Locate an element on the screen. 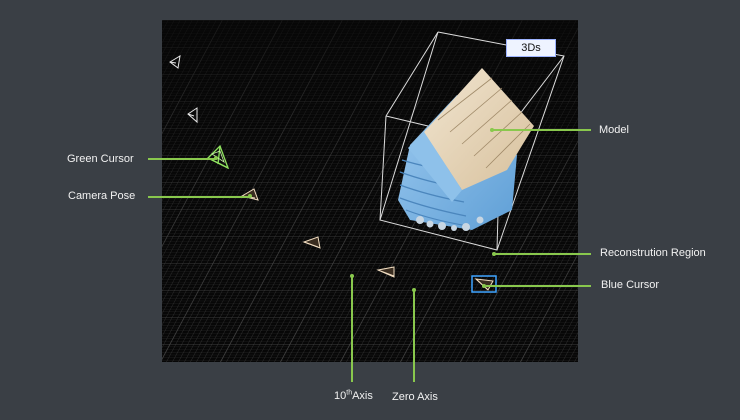 The height and width of the screenshot is (420, 740). reconstruction-region-leader is located at coordinates (542, 254).